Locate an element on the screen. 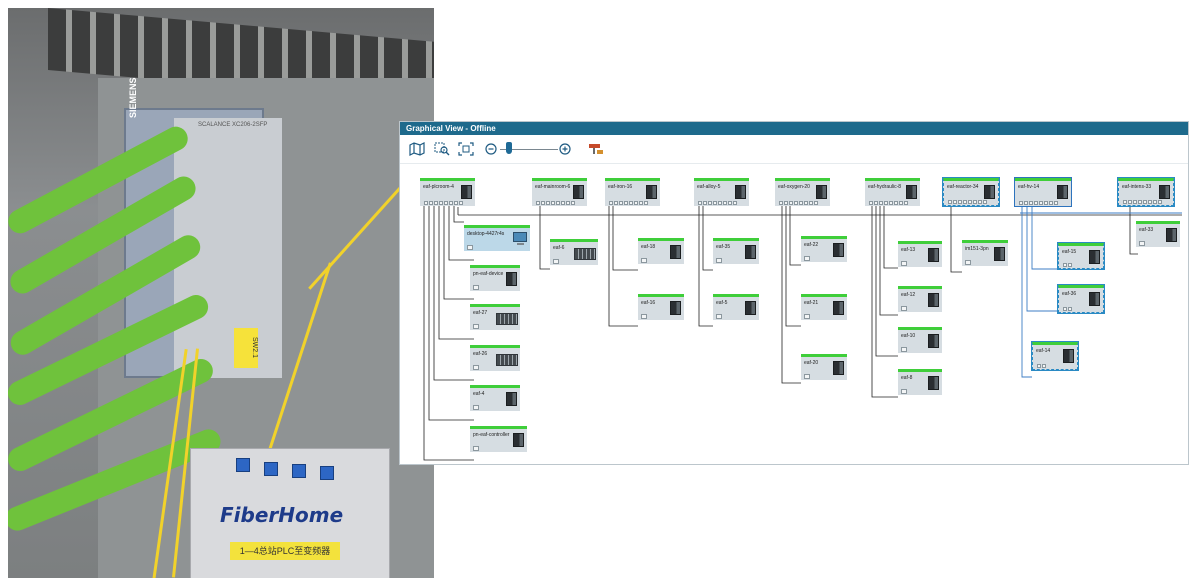  device-eaf-22: eaf-22 is located at coordinates (824, 249).